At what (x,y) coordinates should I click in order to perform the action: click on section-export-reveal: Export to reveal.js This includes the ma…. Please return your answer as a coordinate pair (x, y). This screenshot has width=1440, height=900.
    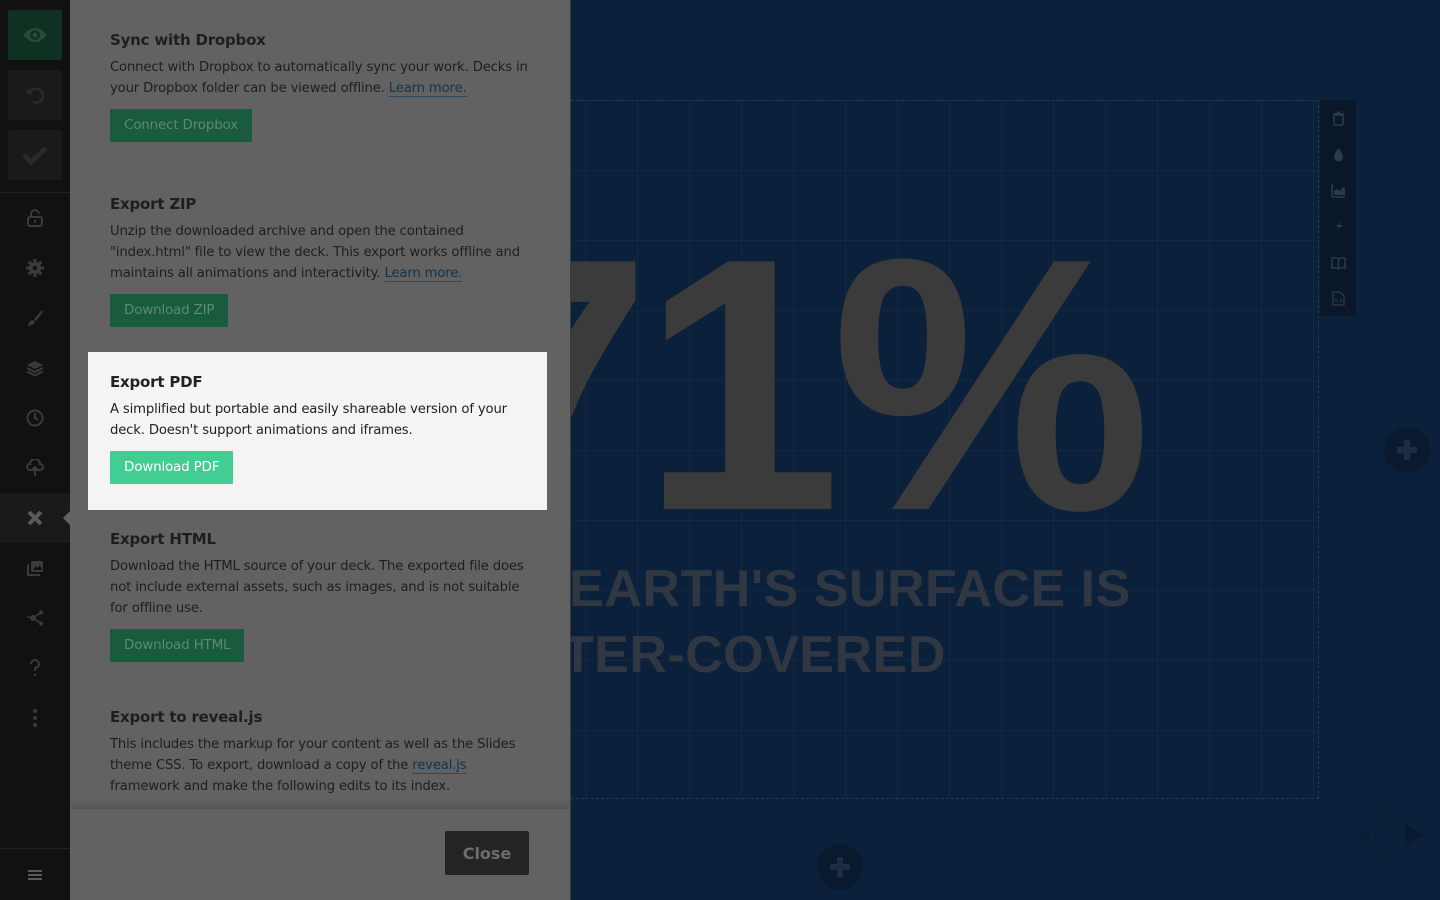
    Looking at the image, I should click on (325, 752).